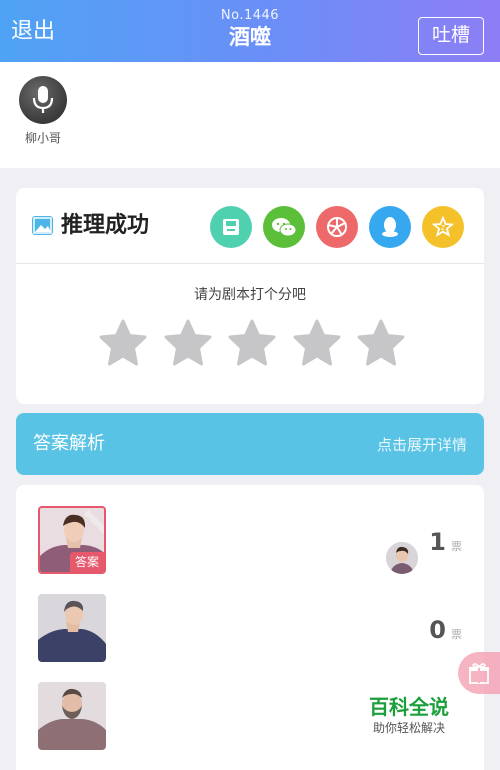  I want to click on share-buttons: Z, so click(337, 227).